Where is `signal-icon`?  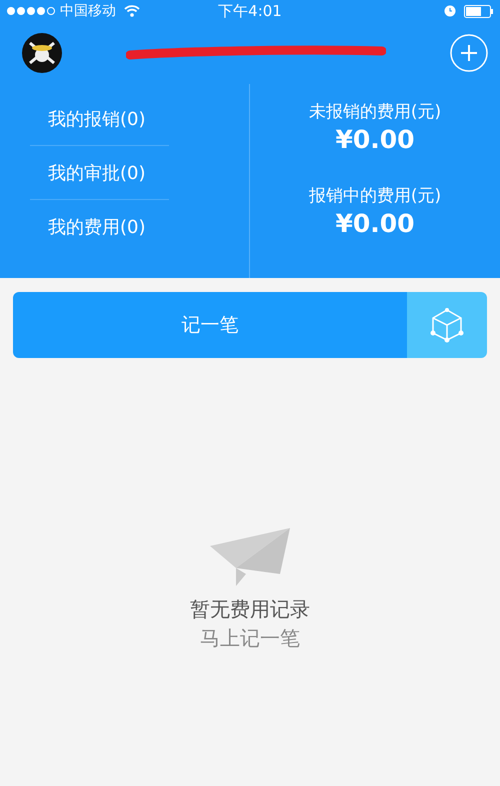 signal-icon is located at coordinates (31, 11).